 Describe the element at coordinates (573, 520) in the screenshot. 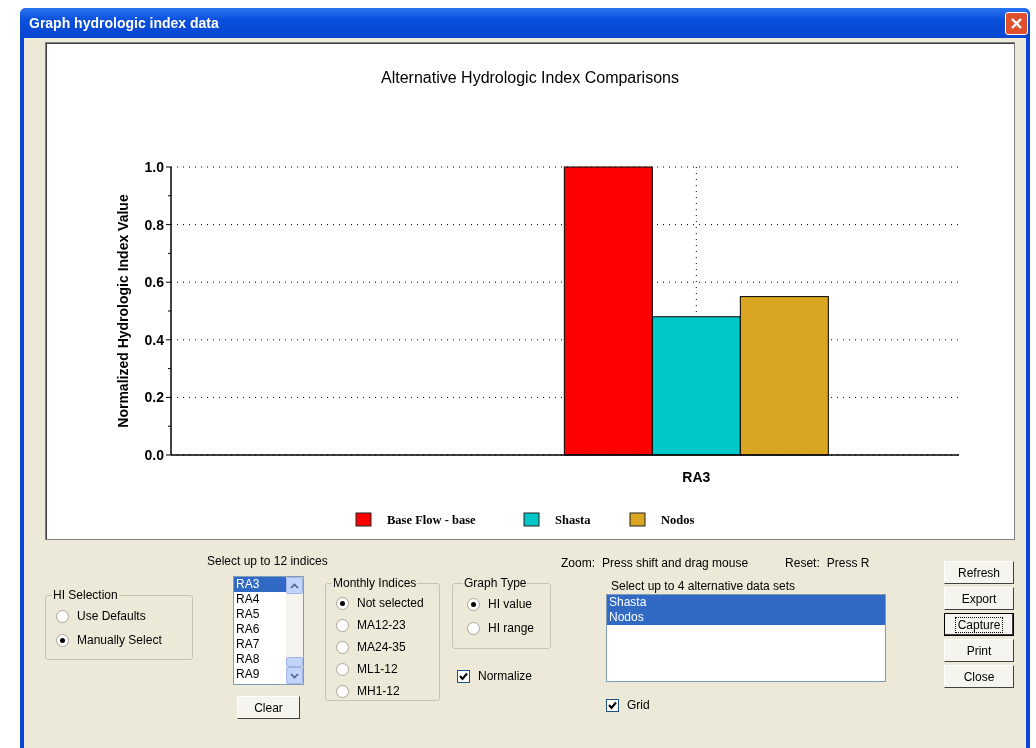

I see `legend-label: Shasta` at that location.